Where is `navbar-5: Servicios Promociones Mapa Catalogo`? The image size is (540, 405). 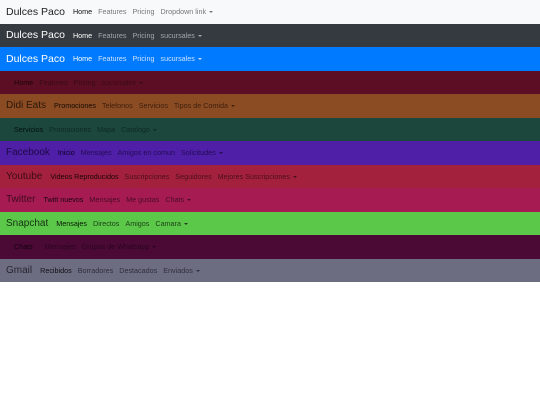
navbar-5: Servicios Promociones Mapa Catalogo is located at coordinates (270, 129).